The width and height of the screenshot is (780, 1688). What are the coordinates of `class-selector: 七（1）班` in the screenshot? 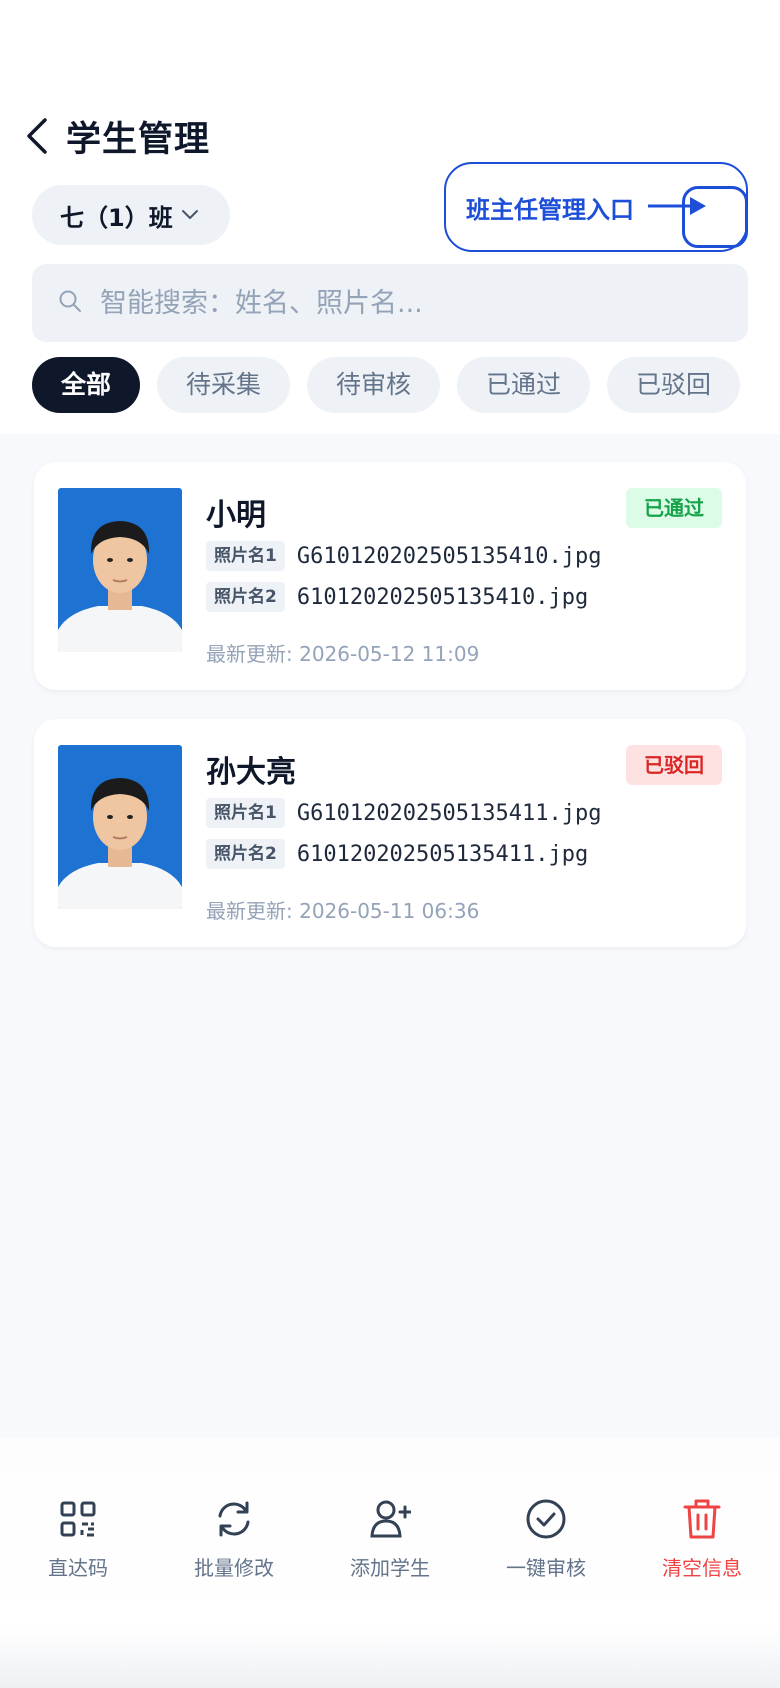 It's located at (131, 215).